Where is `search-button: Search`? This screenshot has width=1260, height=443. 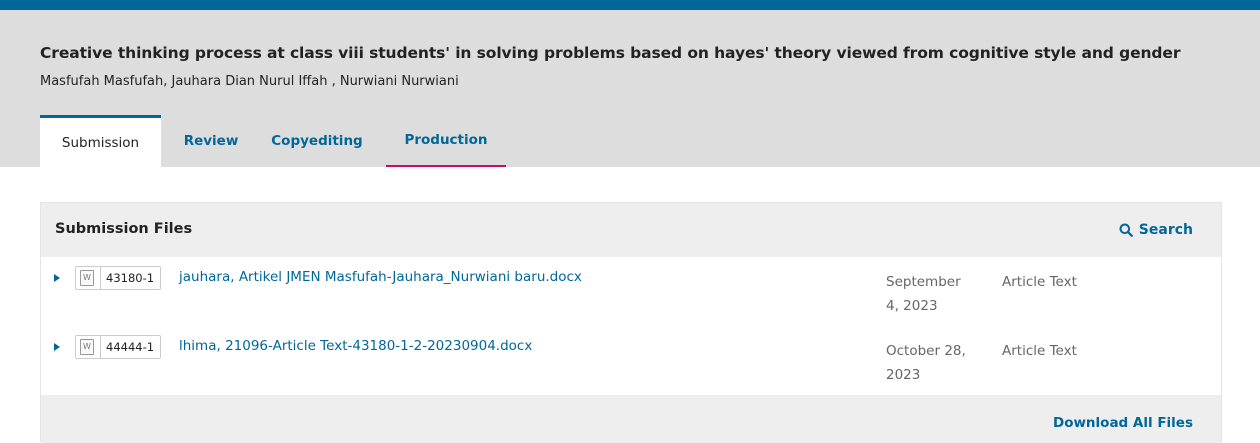
search-button: Search is located at coordinates (1156, 230).